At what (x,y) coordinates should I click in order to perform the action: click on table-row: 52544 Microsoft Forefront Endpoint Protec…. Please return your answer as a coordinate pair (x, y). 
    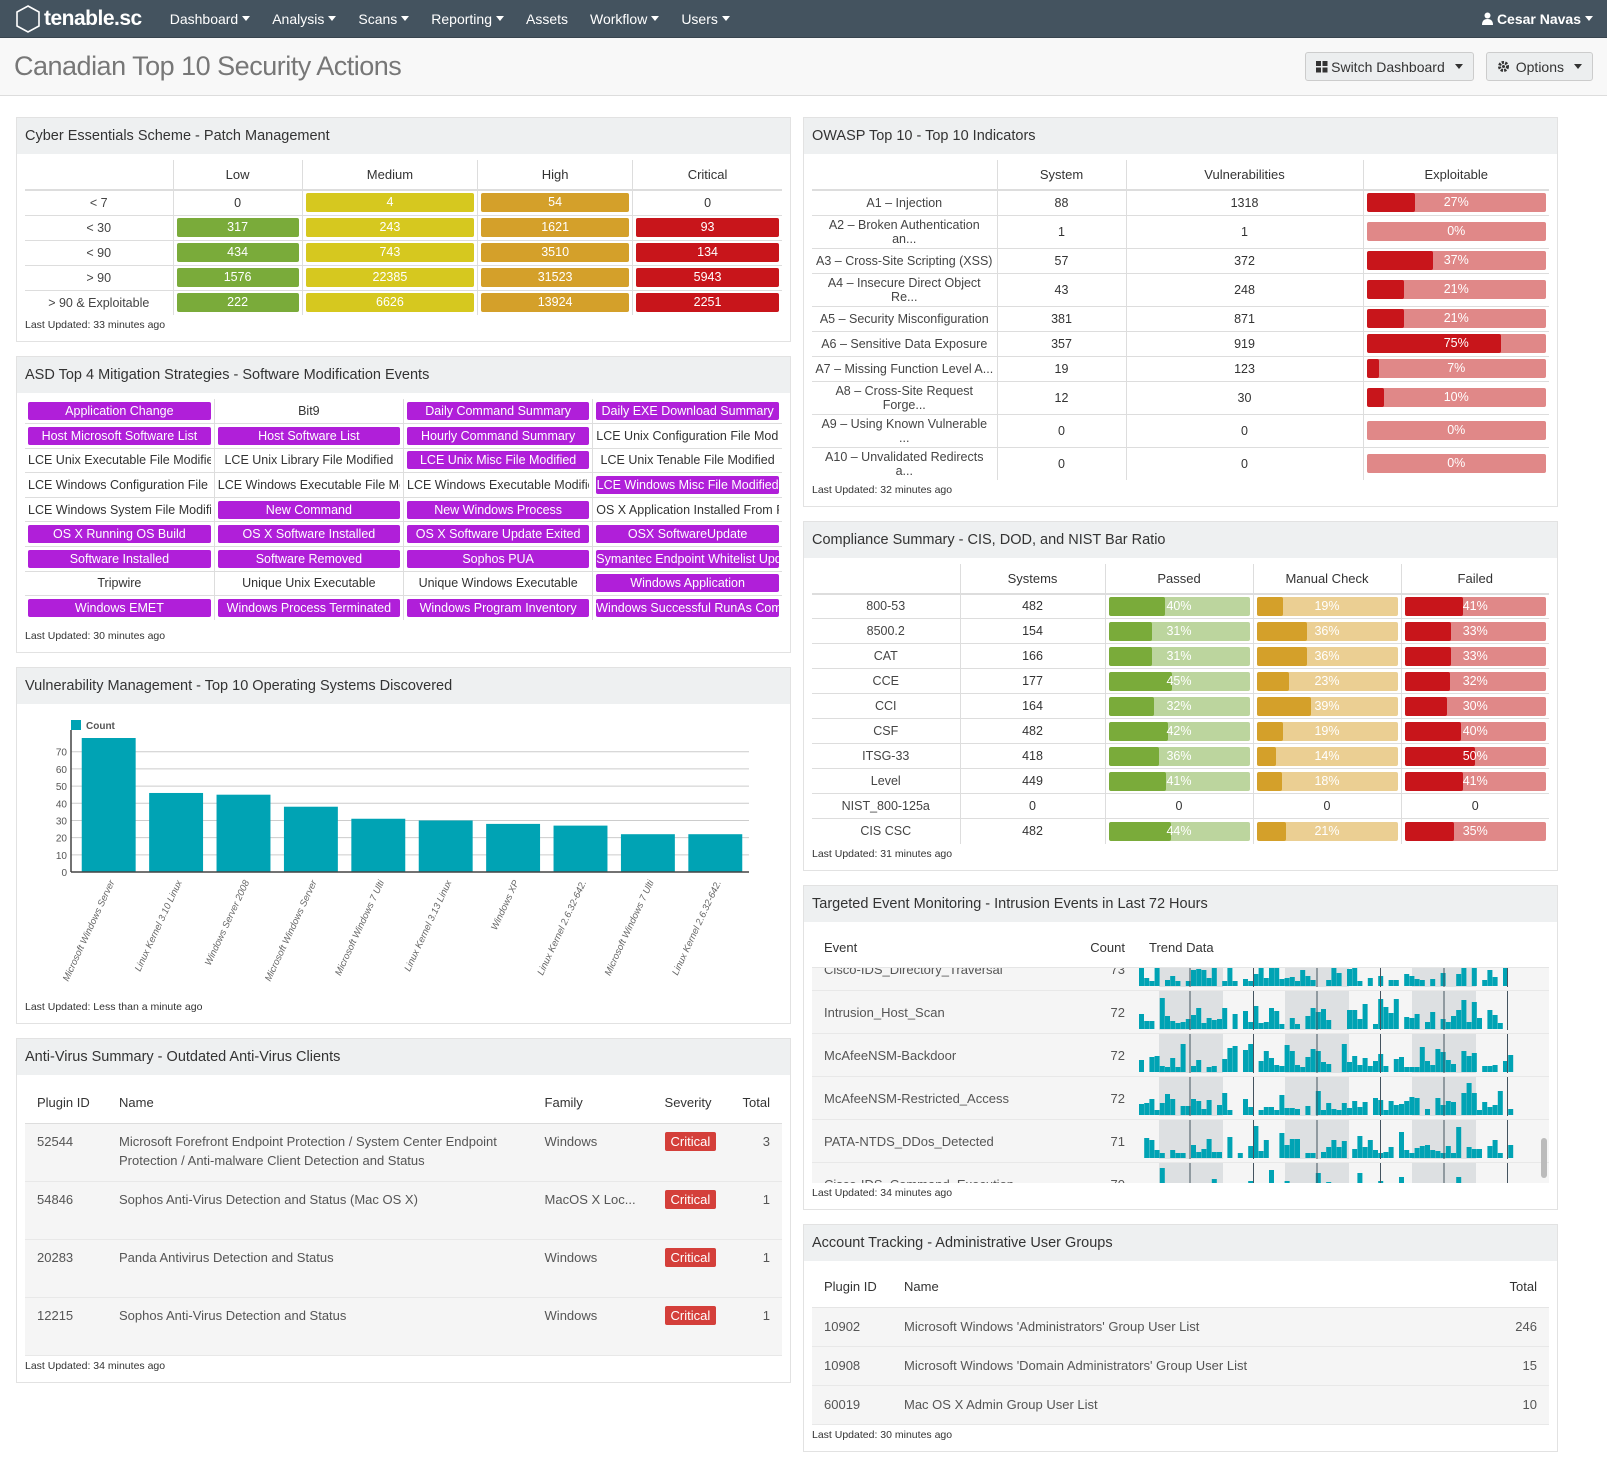
    Looking at the image, I should click on (403, 1152).